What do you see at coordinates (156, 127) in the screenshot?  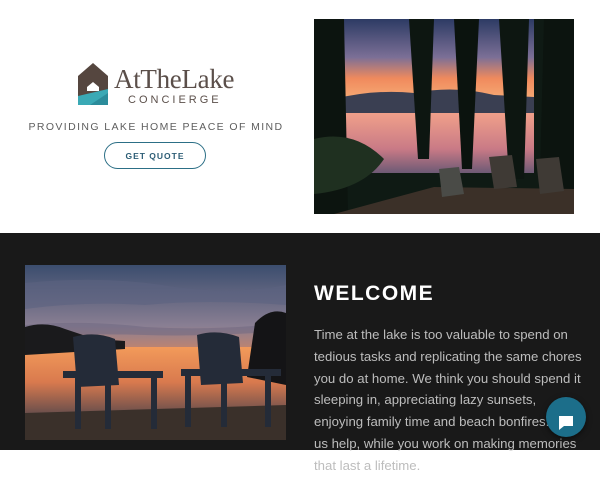 I see `tagline: PROVIDING LAKE HOME PEACE OF MIND` at bounding box center [156, 127].